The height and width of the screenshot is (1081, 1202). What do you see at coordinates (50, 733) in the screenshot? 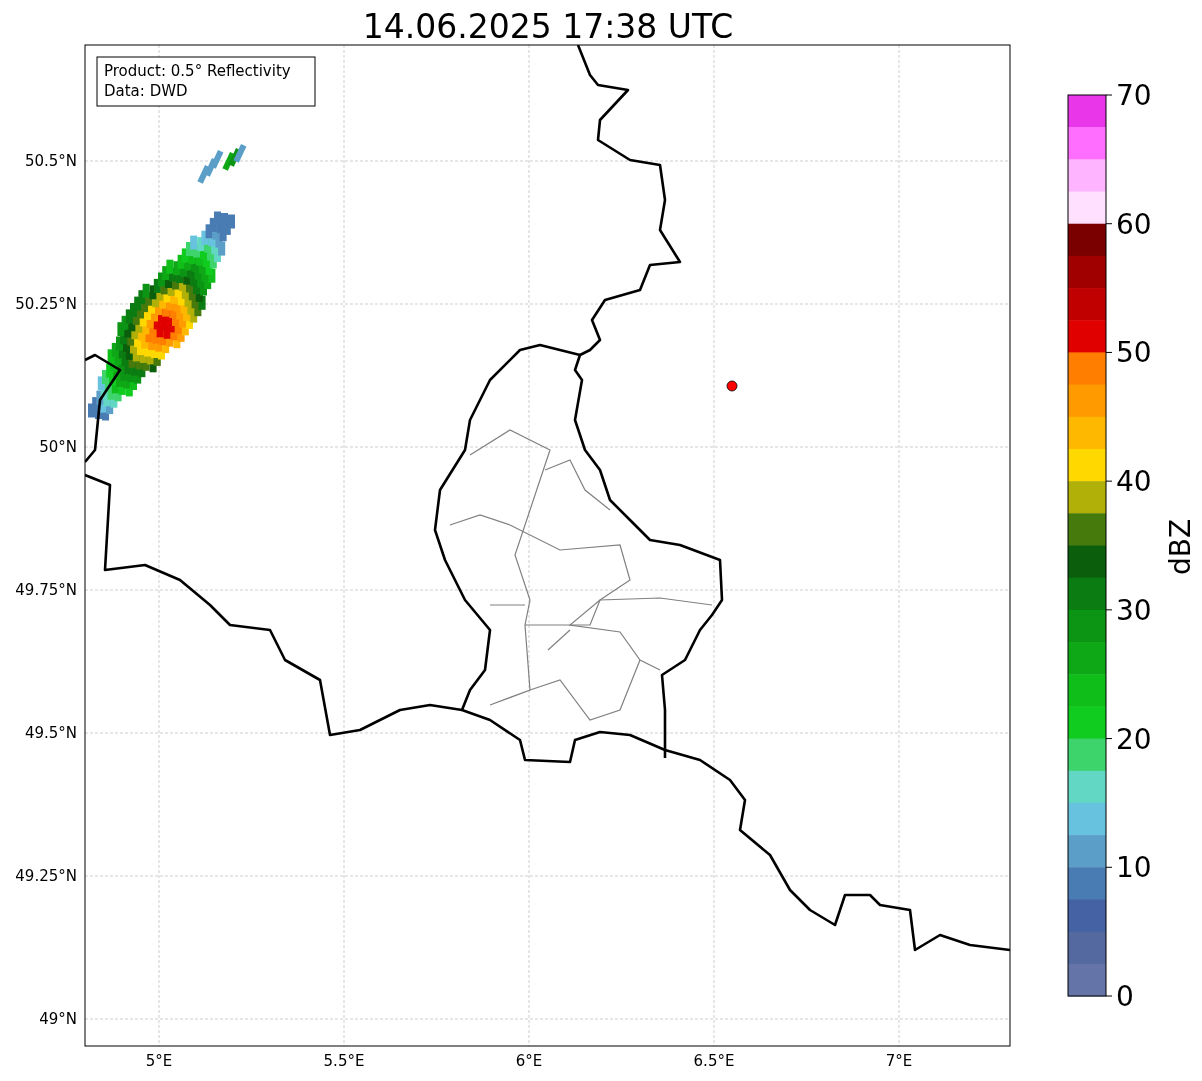
I see `axis-tick-label: 49.5°N` at bounding box center [50, 733].